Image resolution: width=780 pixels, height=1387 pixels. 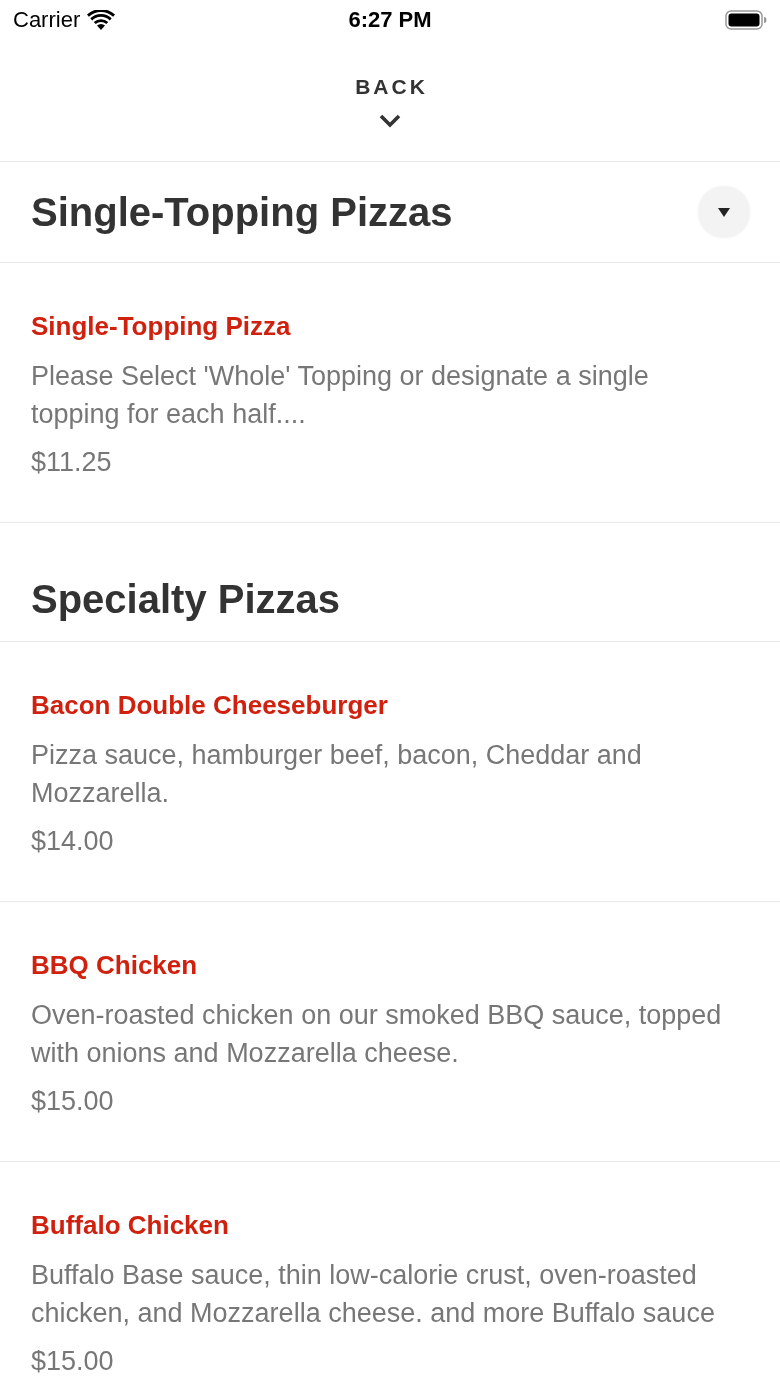 What do you see at coordinates (390, 106) in the screenshot?
I see `back-button: BACK` at bounding box center [390, 106].